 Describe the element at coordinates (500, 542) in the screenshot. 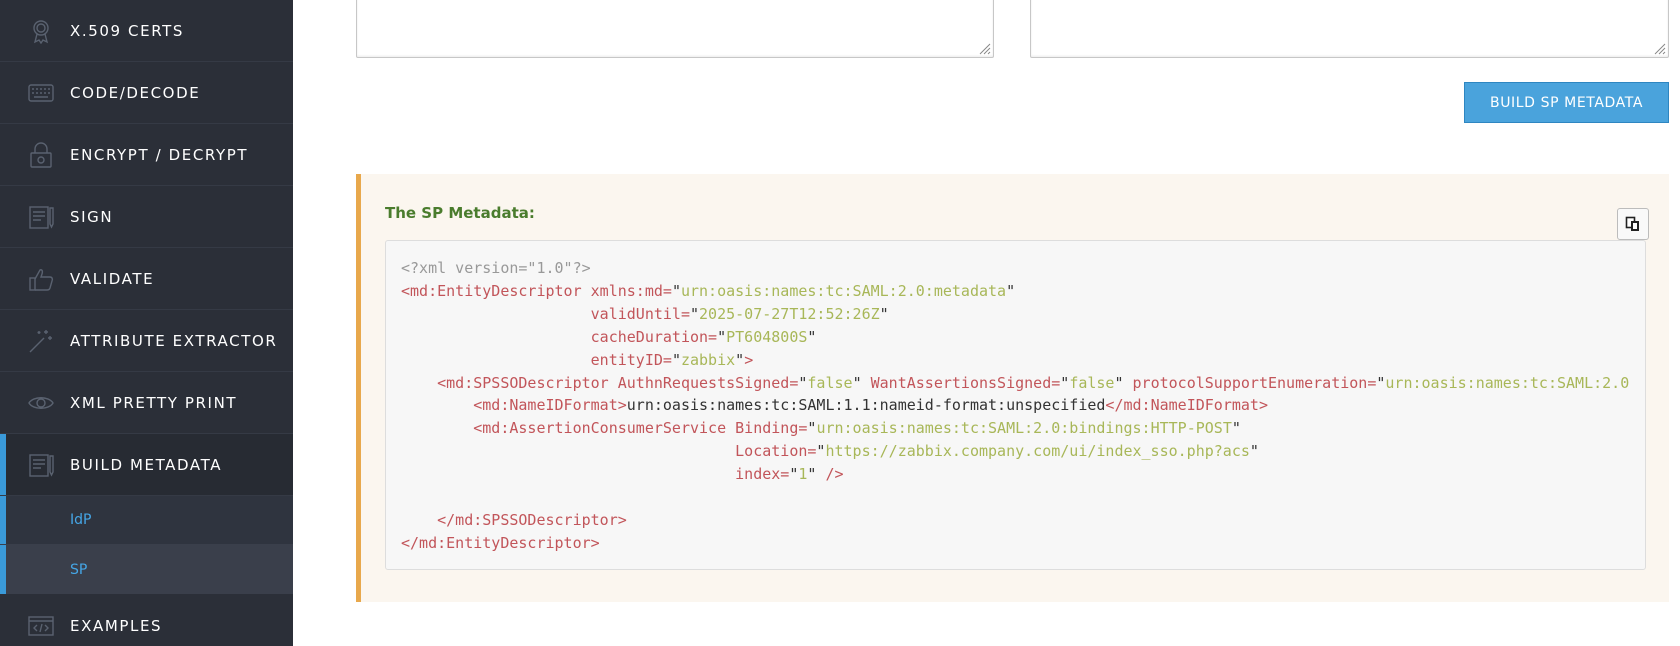

I see `xml-tag: </md:EntityDescriptor>` at that location.